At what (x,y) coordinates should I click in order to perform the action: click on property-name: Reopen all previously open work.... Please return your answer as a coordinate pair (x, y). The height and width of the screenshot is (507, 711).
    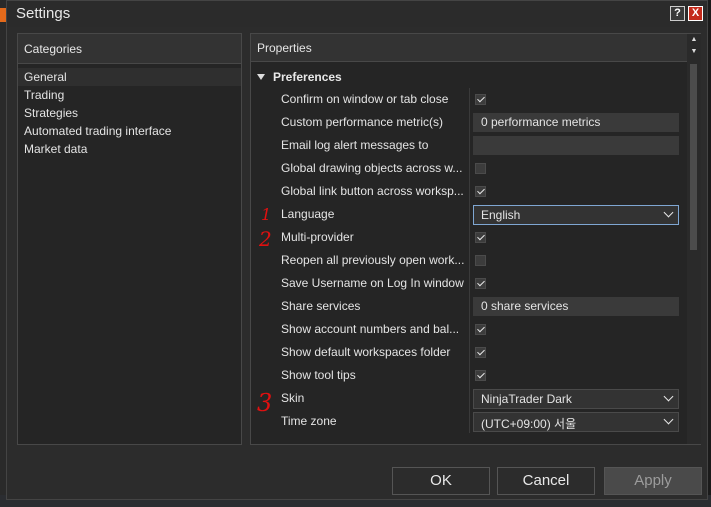
    Looking at the image, I should click on (373, 260).